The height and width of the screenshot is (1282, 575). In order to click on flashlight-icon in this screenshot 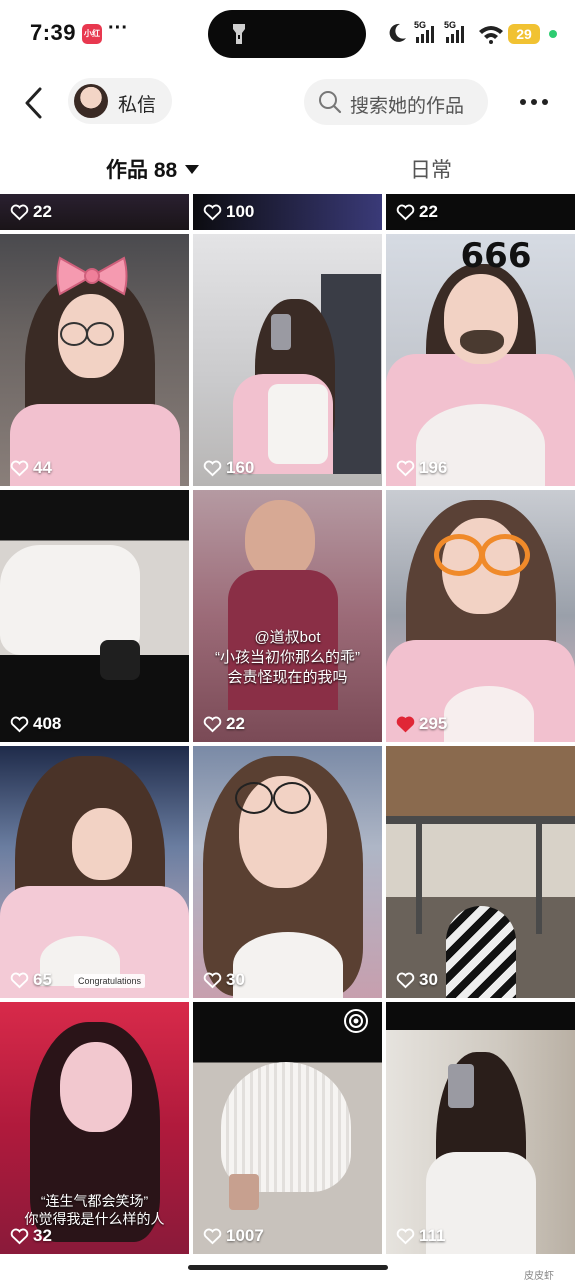, I will do `click(239, 34)`.